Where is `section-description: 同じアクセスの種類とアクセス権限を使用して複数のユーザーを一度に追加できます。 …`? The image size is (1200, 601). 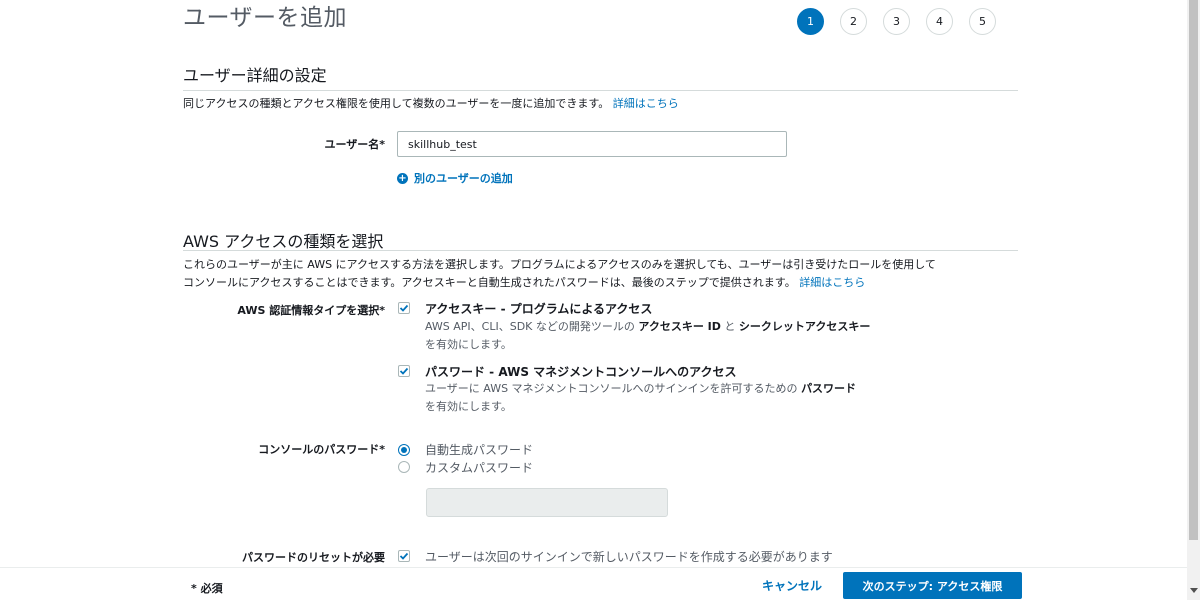
section-description: 同じアクセスの種類とアクセス権限を使用して複数のユーザーを一度に追加できます。 … is located at coordinates (431, 104).